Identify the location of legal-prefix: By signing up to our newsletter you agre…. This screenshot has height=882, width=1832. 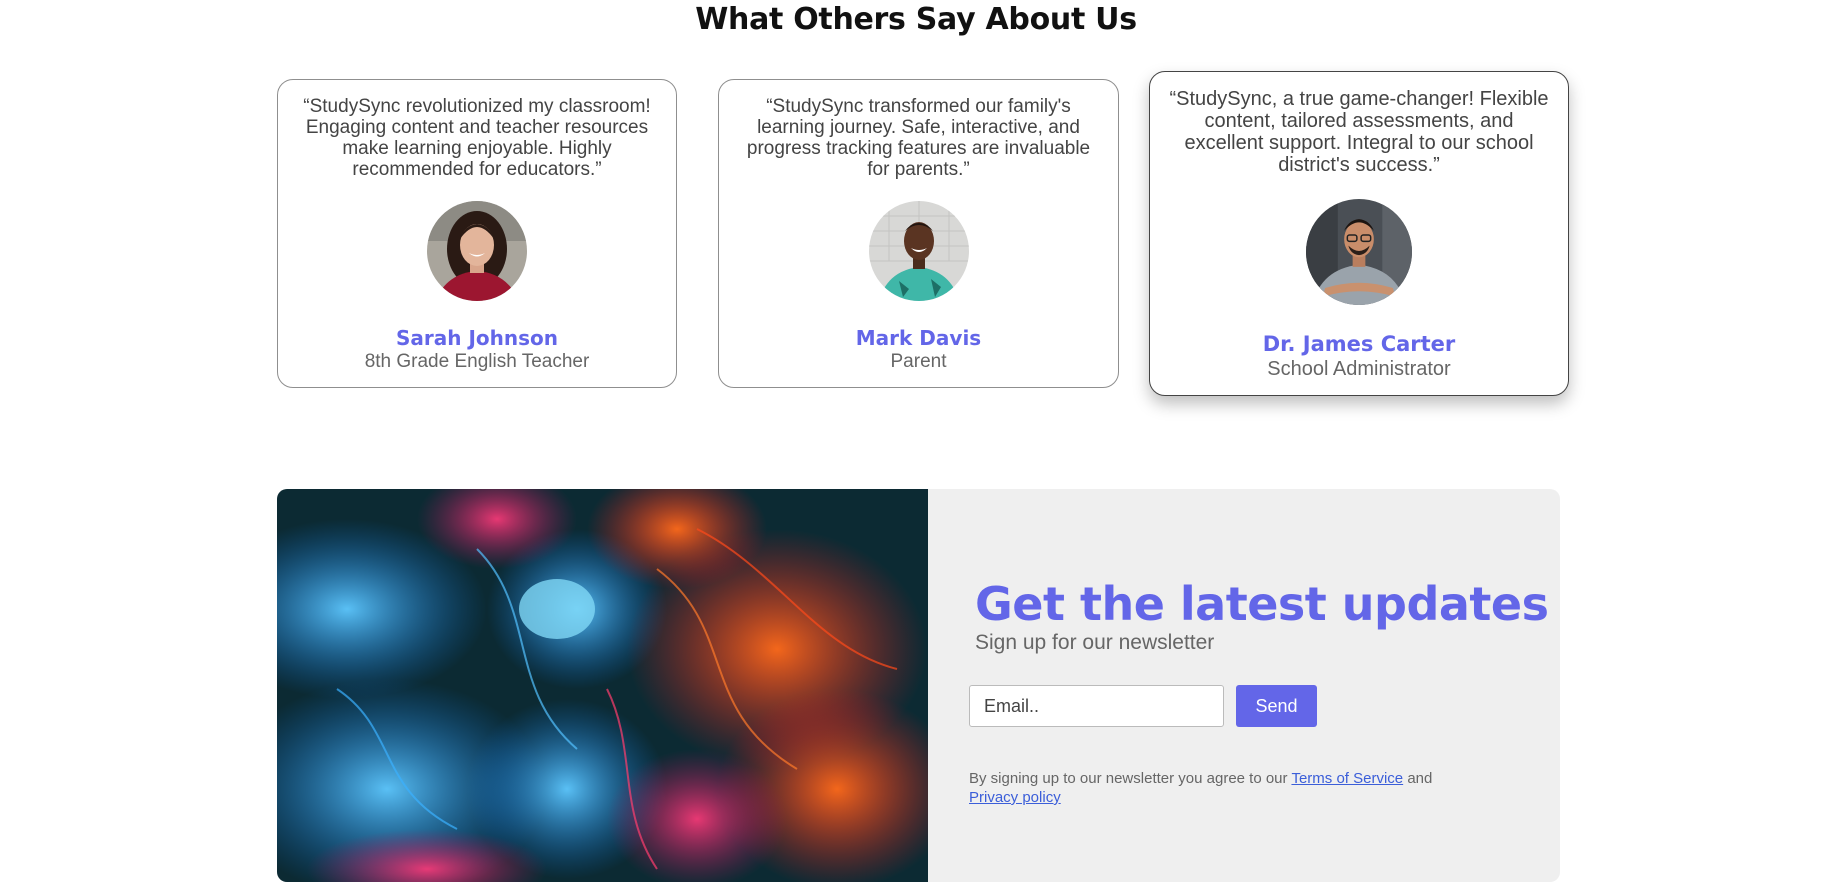
(1128, 778).